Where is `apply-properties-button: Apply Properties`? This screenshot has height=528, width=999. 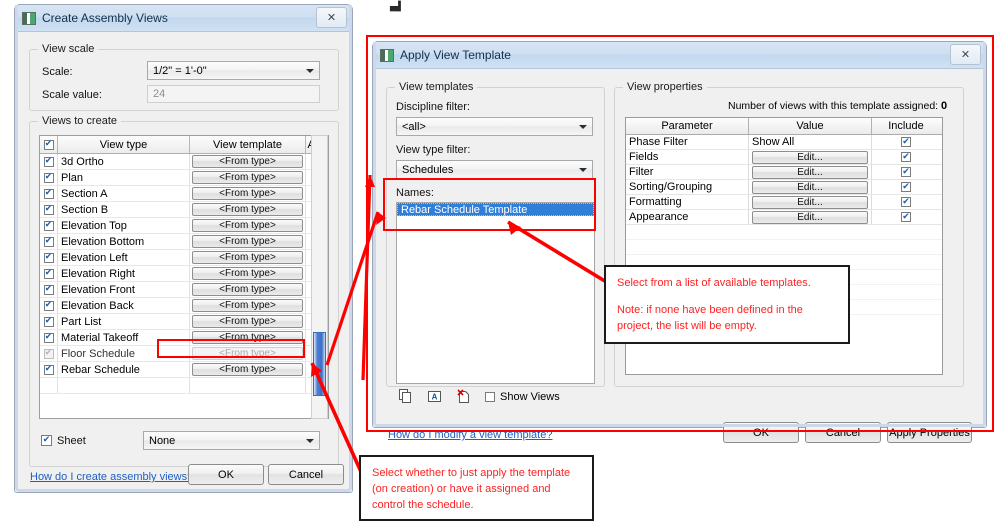
apply-properties-button: Apply Properties is located at coordinates (929, 432).